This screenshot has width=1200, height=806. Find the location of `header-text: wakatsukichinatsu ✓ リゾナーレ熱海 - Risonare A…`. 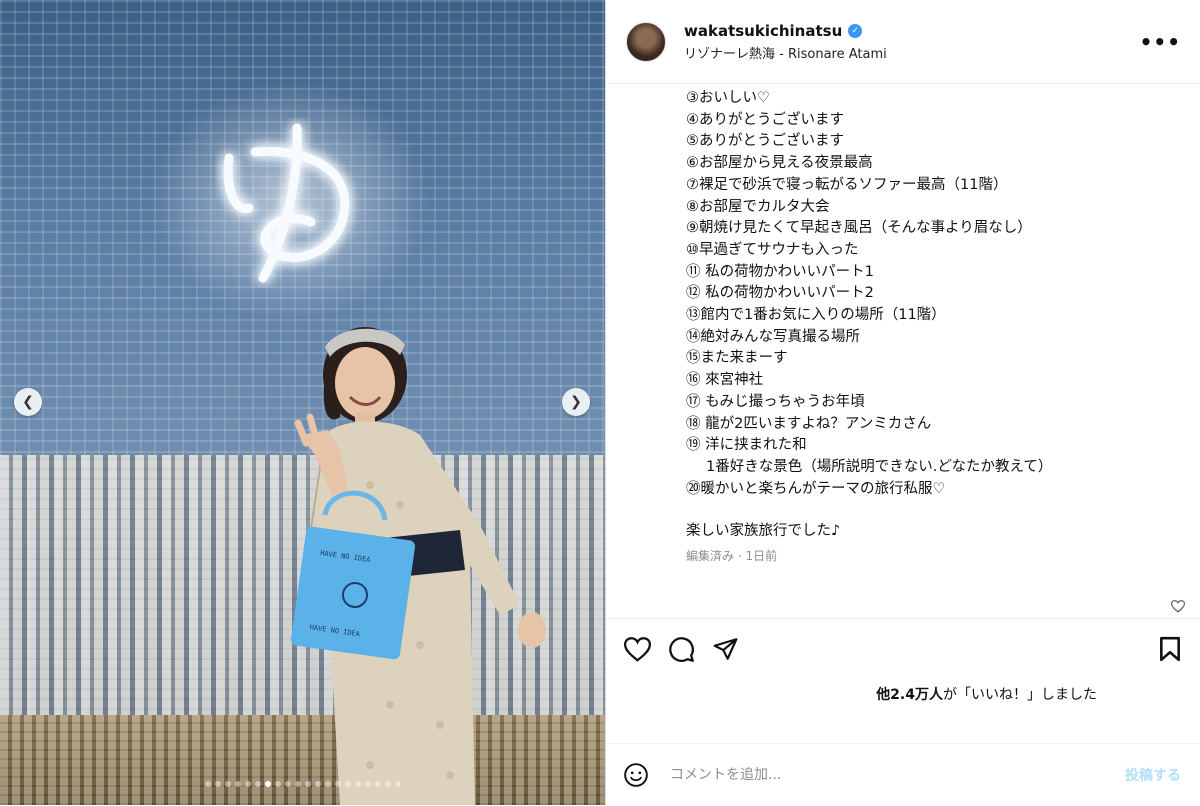

header-text: wakatsukichinatsu ✓ リゾナーレ熱海 - Risonare A… is located at coordinates (912, 42).